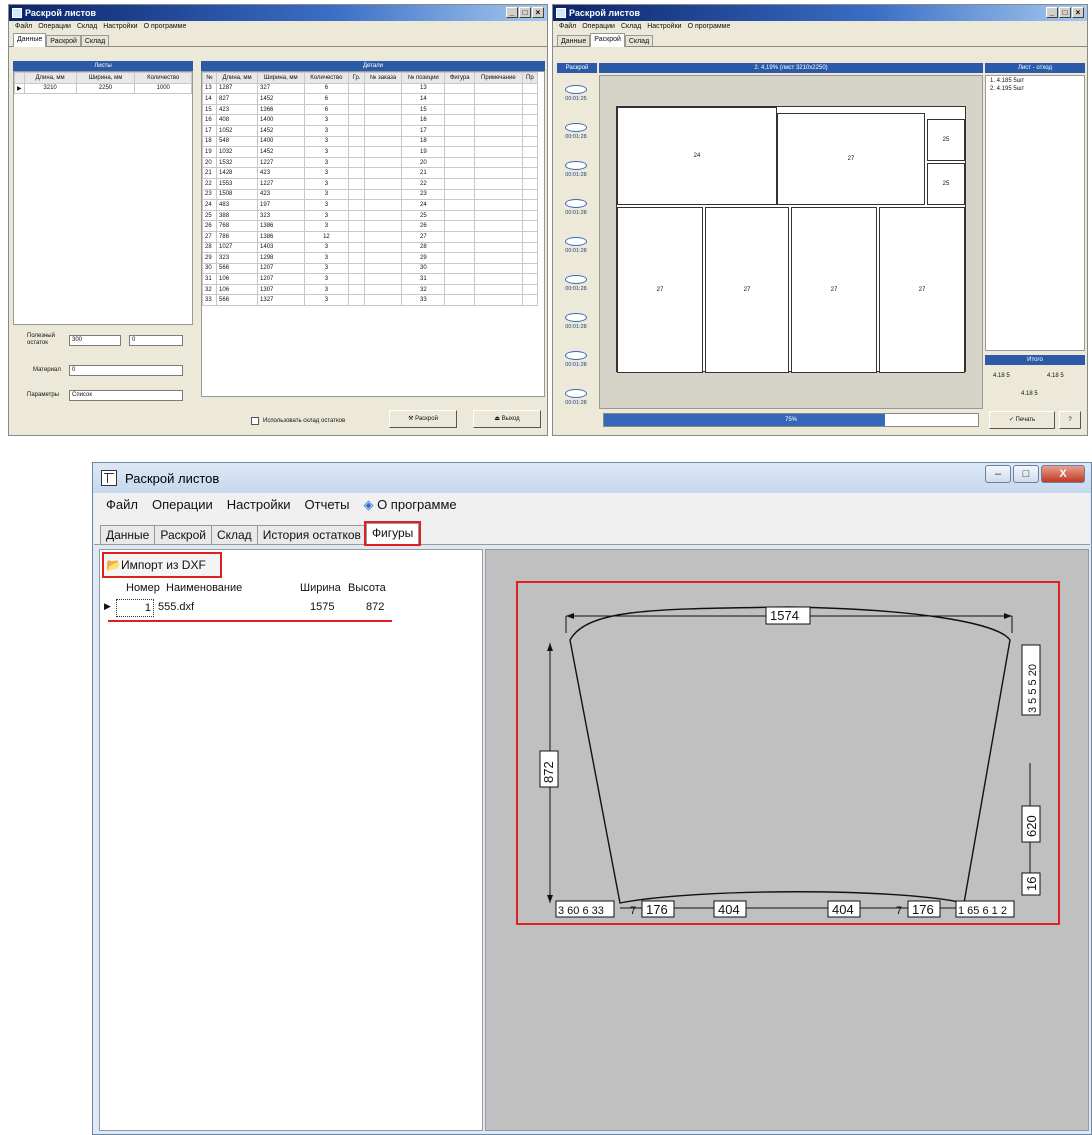 The width and height of the screenshot is (1092, 1135). I want to click on table-cell: 327, so click(281, 88).